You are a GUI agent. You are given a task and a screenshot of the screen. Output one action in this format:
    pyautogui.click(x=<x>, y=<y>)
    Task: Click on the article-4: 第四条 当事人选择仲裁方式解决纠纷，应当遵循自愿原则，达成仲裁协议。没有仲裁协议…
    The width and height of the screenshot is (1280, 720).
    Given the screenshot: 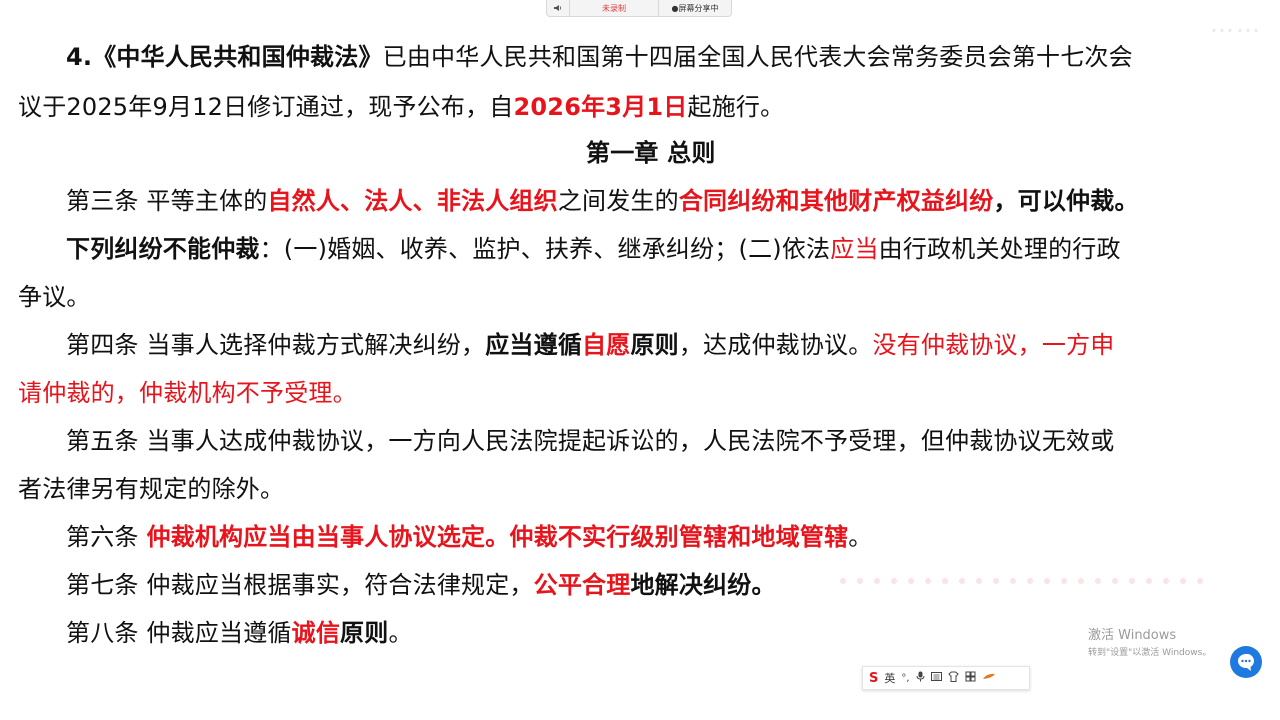 What is the action you would take?
    pyautogui.click(x=590, y=345)
    